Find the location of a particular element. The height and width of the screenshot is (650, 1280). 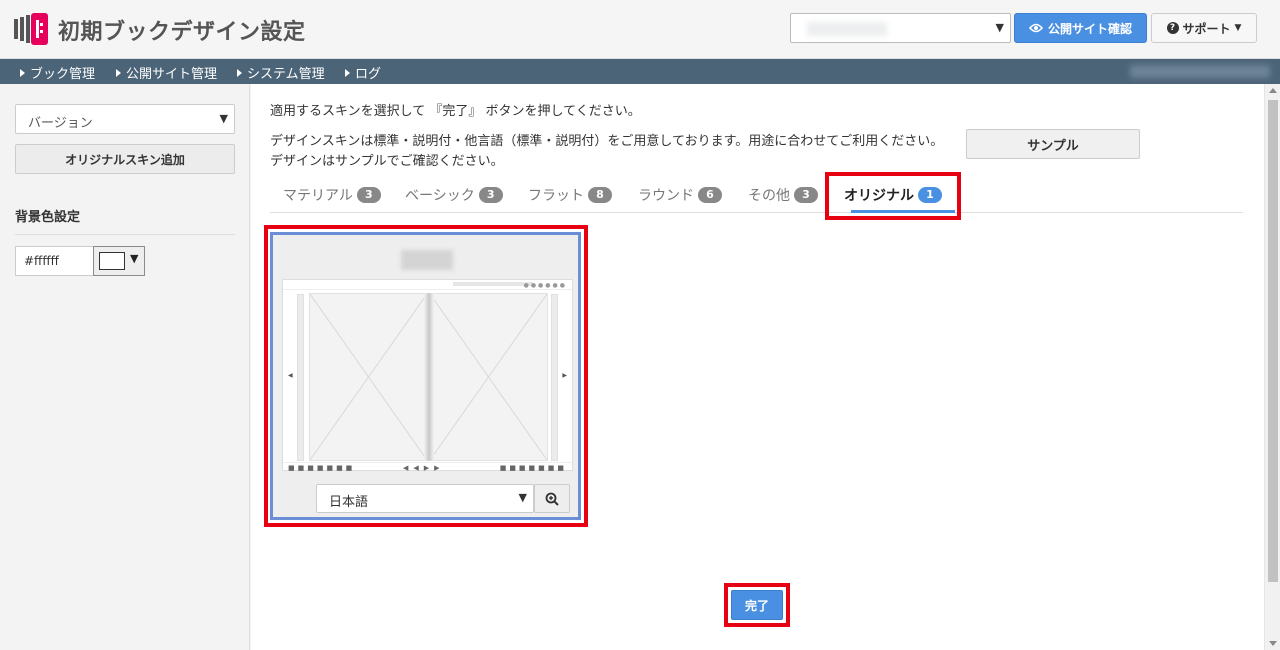

sample-button: サンプル is located at coordinates (1053, 144).